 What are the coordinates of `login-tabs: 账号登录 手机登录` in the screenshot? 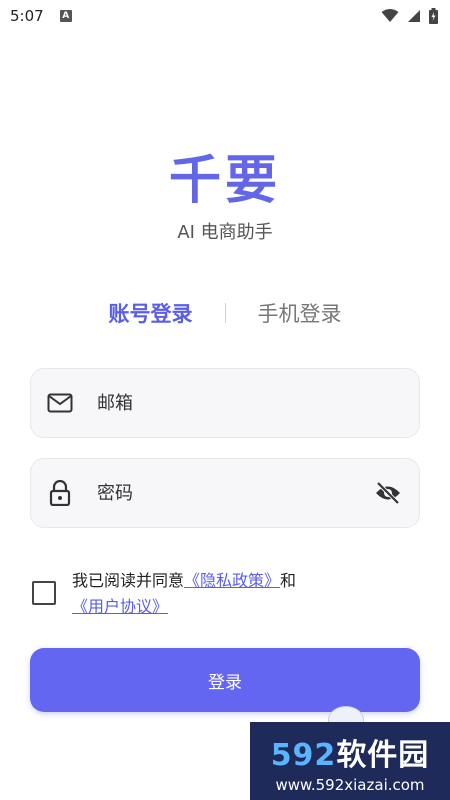 It's located at (225, 313).